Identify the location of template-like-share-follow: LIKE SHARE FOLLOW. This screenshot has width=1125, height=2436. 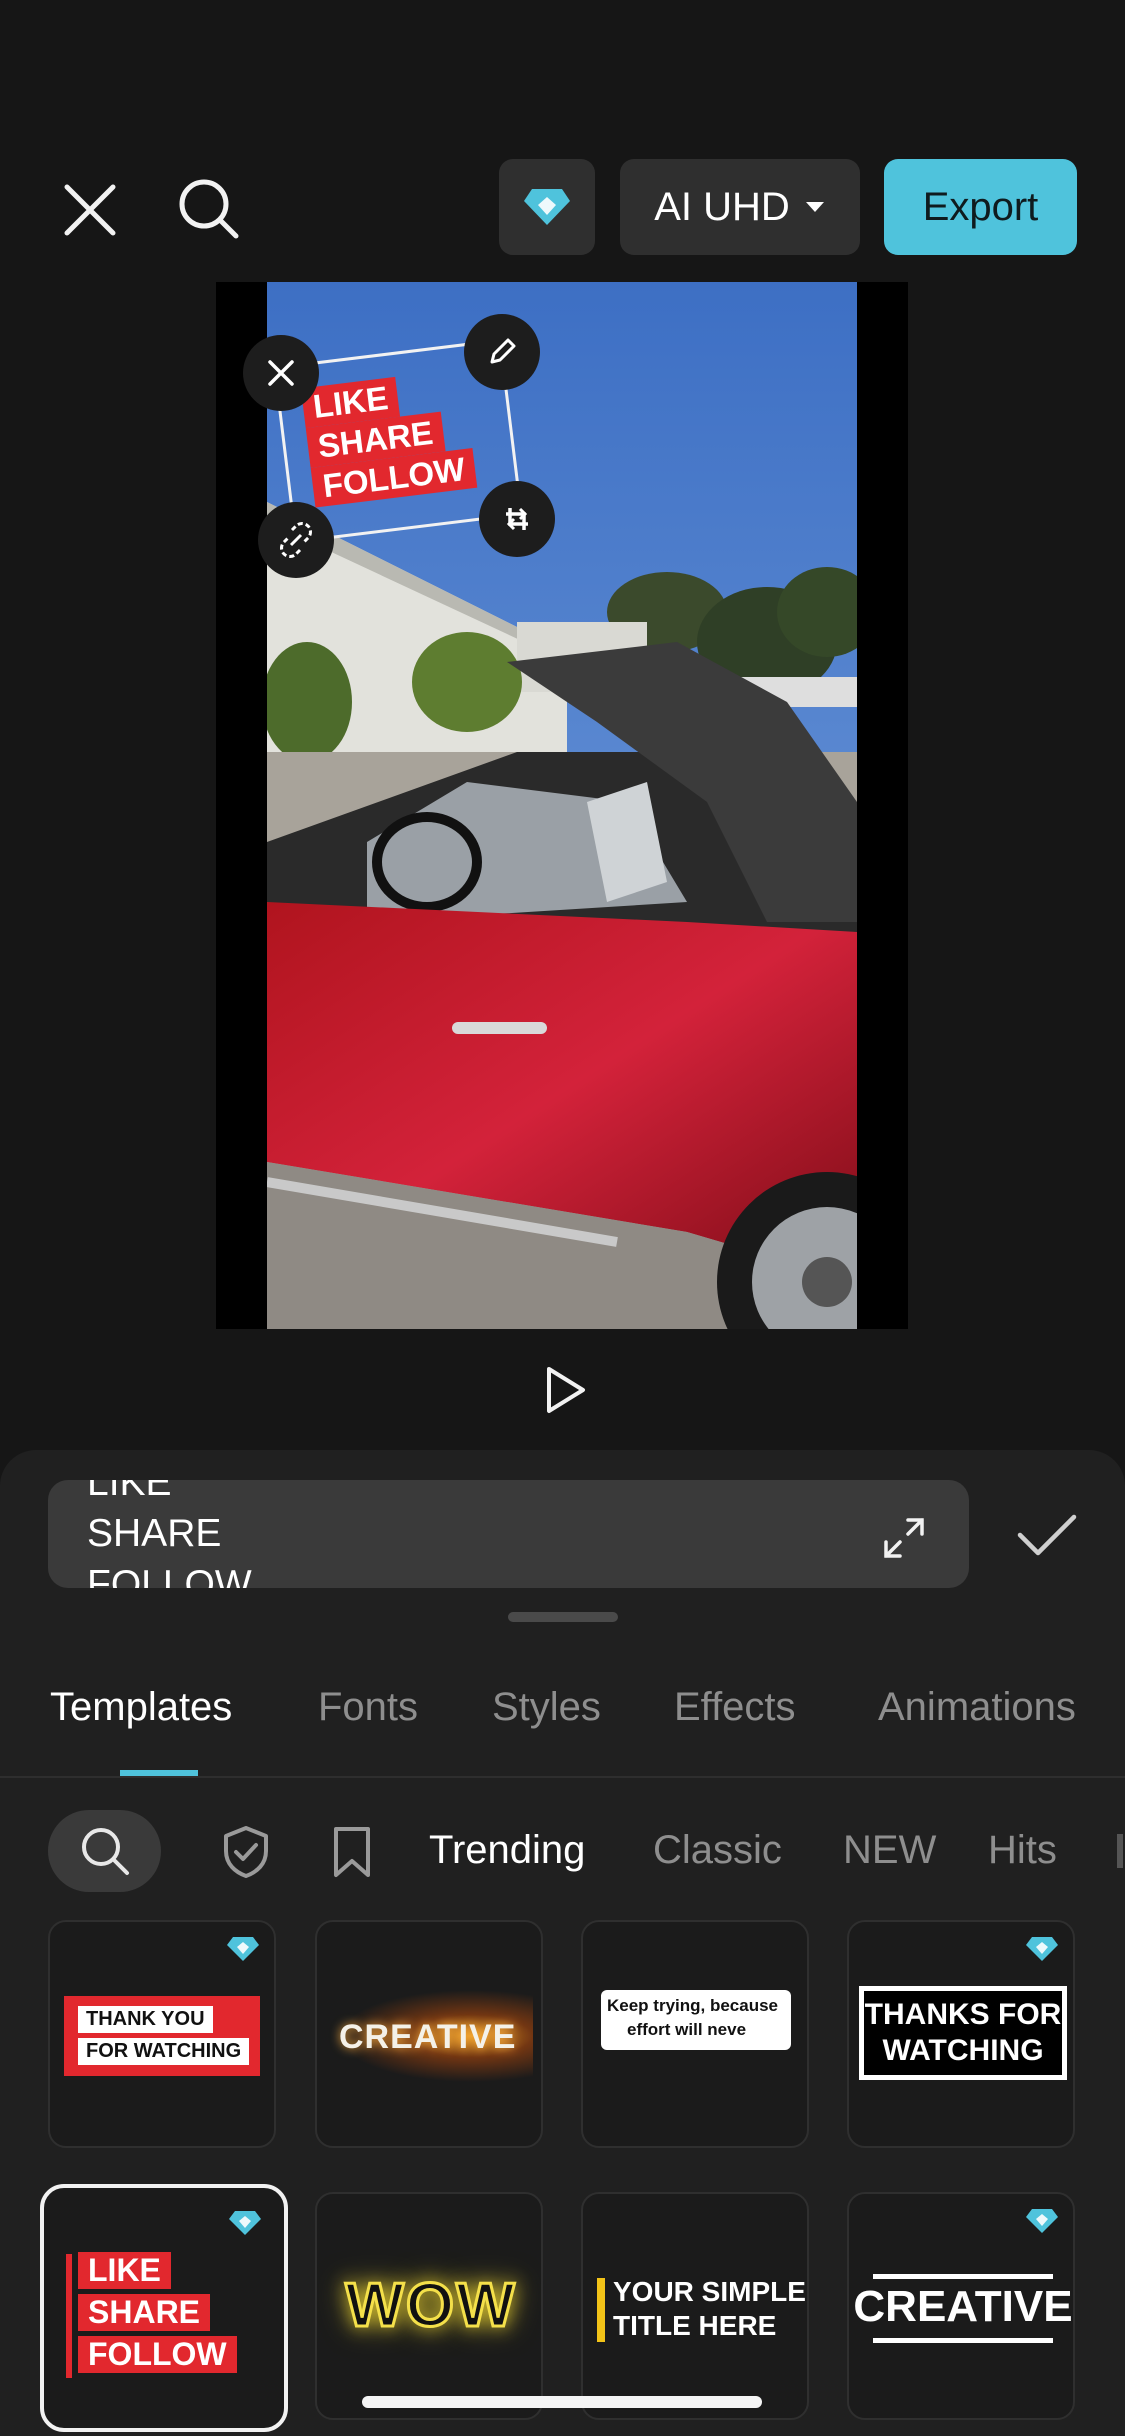
(164, 2308).